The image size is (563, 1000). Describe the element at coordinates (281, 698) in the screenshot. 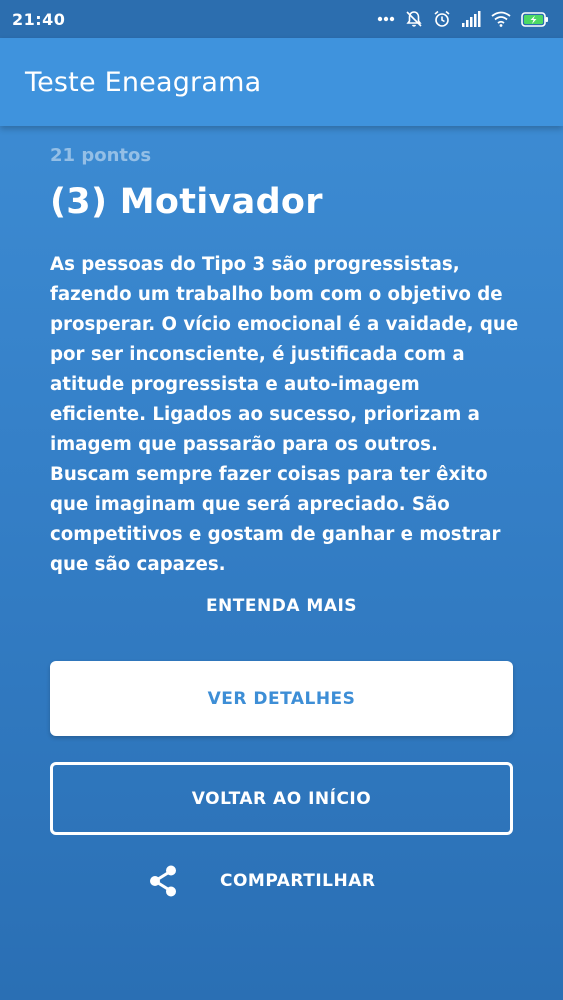

I see `view-details-button: VER DETALHES` at that location.